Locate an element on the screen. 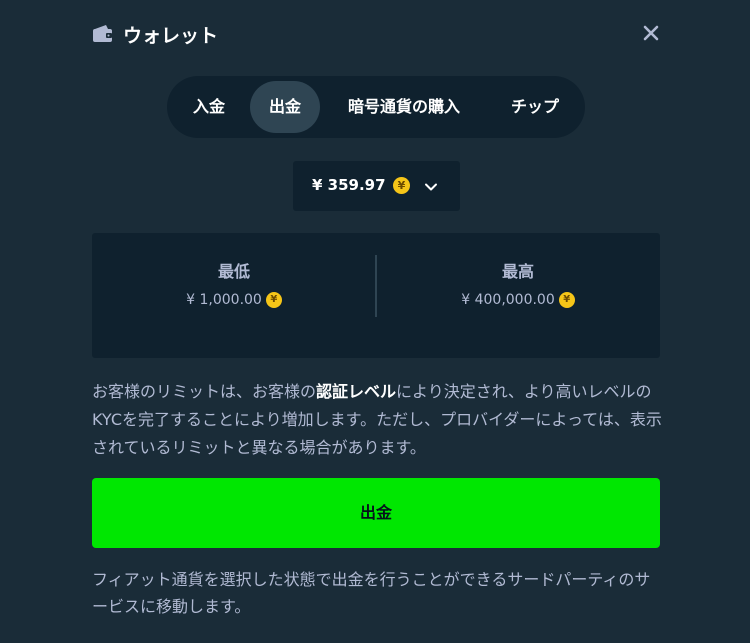 Image resolution: width=750 pixels, height=643 pixels. chevron-down-icon is located at coordinates (431, 187).